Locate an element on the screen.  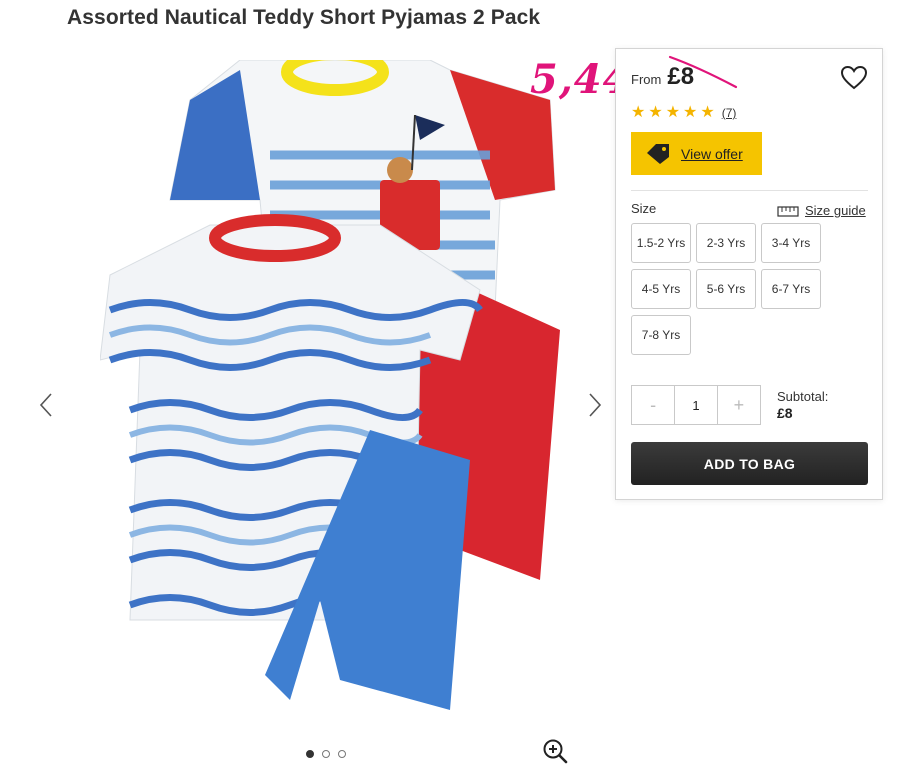
divider is located at coordinates (749, 190).